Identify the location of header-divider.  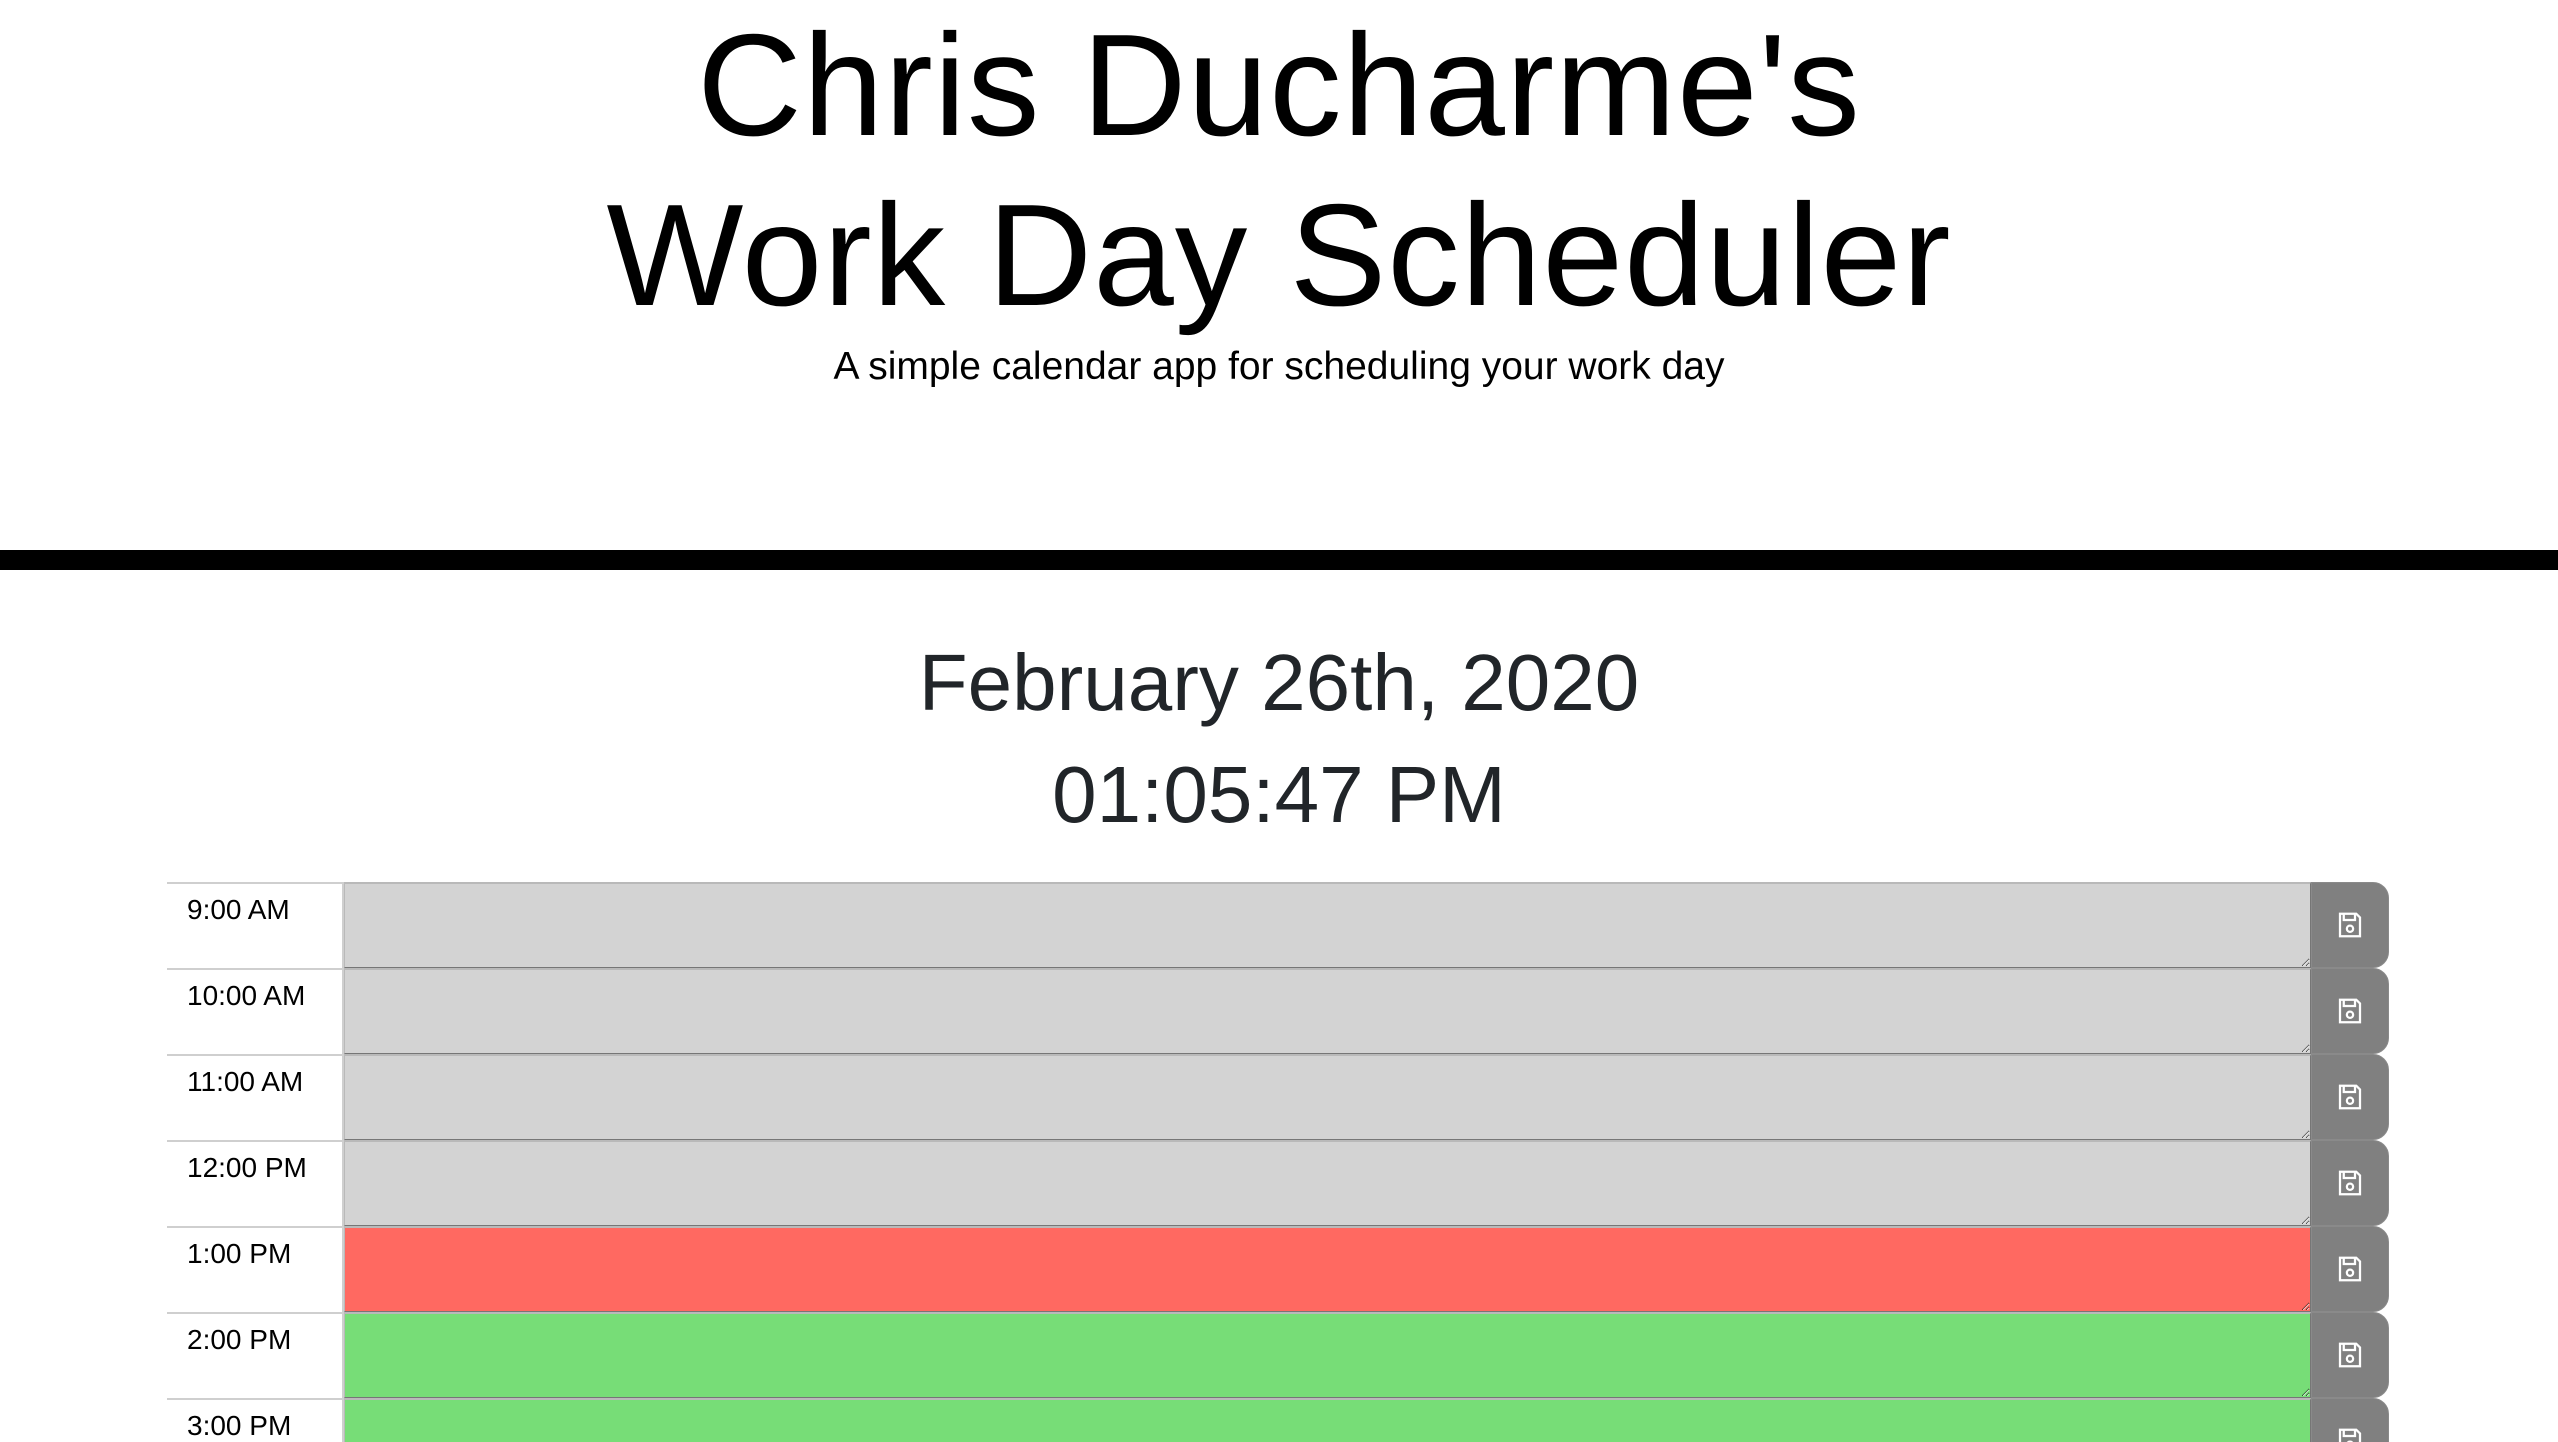
(1279, 560).